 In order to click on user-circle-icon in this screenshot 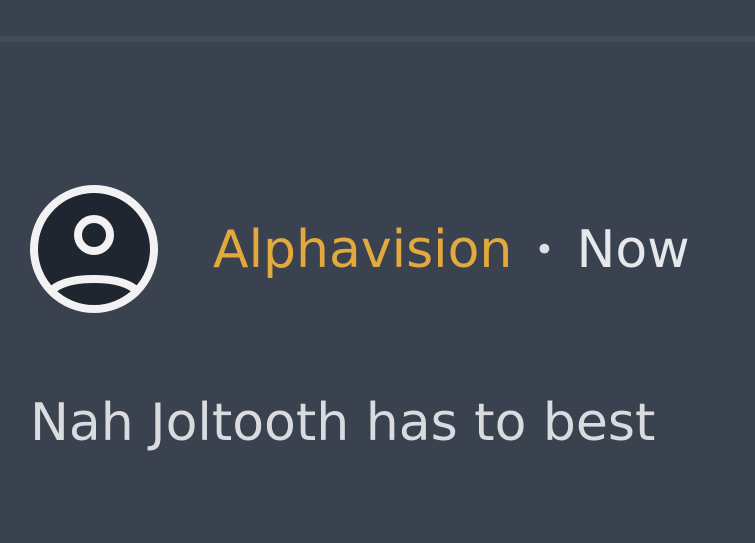, I will do `click(94, 249)`.